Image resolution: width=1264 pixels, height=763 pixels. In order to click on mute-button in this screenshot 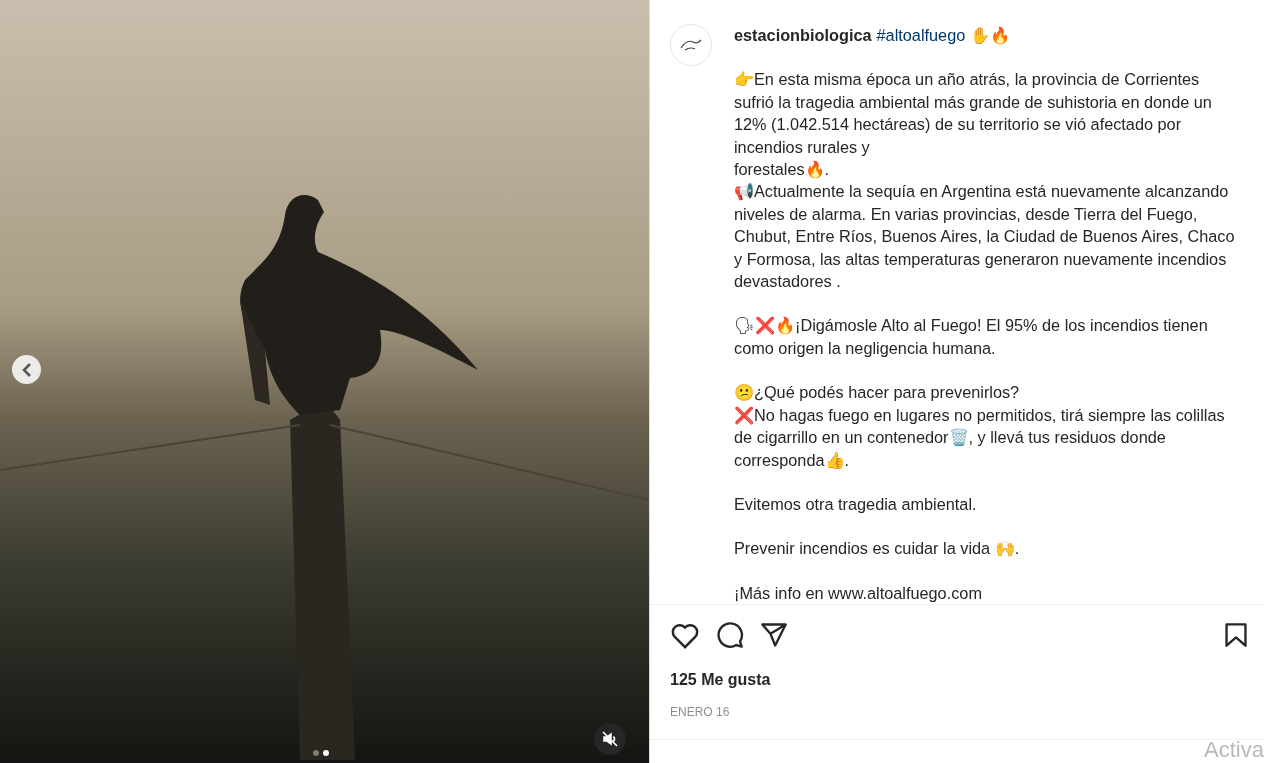, I will do `click(610, 739)`.